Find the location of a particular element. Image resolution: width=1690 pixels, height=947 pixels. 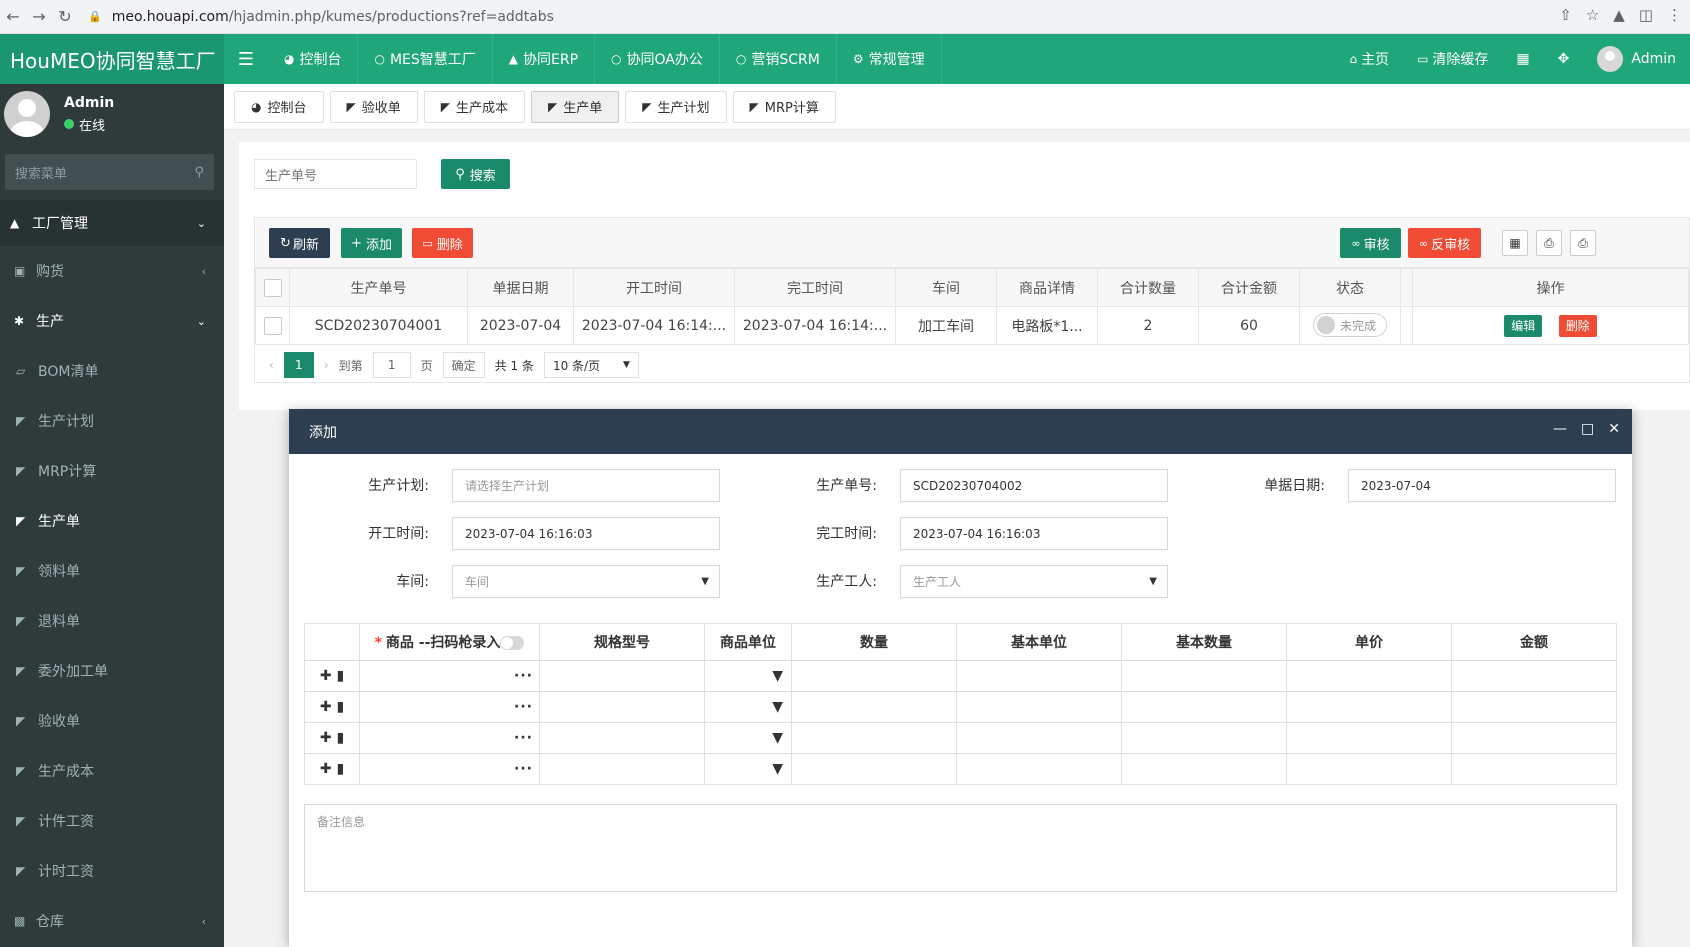

row-checkbox is located at coordinates (272, 325).